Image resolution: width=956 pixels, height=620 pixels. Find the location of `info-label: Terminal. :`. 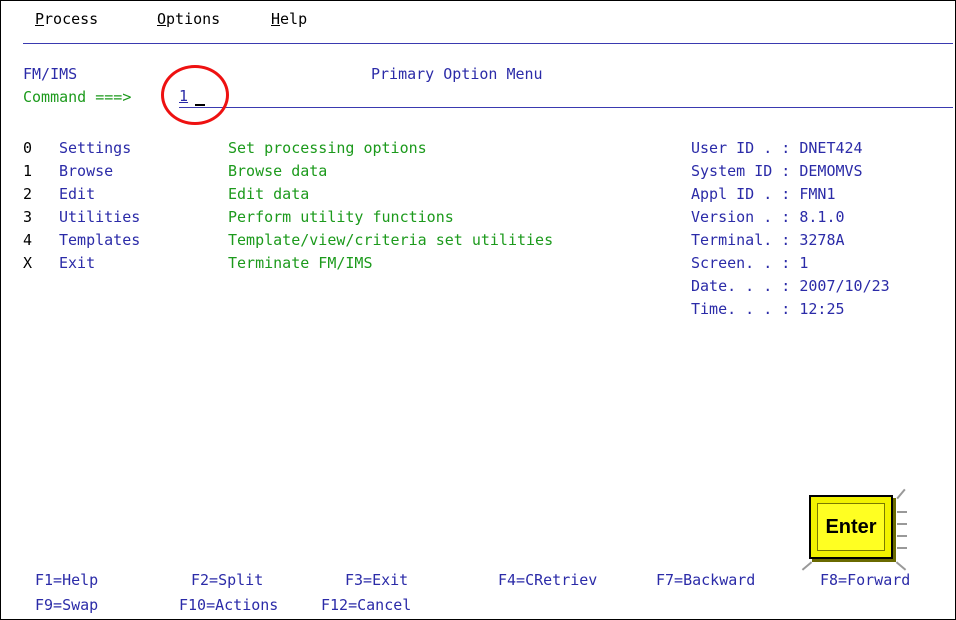

info-label: Terminal. : is located at coordinates (741, 240).